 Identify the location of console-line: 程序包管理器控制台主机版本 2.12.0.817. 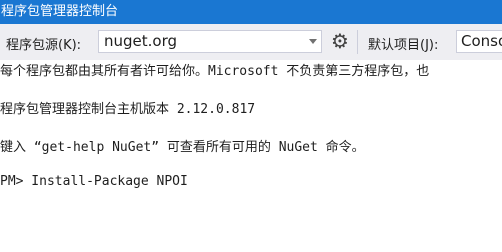
(128, 109).